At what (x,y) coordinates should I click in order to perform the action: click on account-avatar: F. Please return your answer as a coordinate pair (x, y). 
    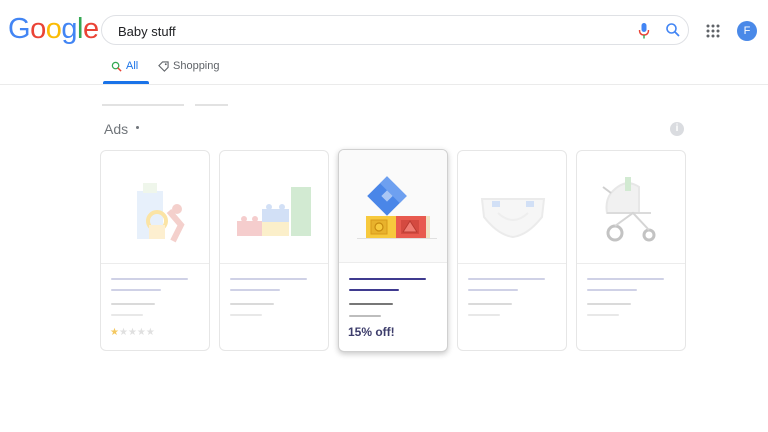
    Looking at the image, I should click on (747, 31).